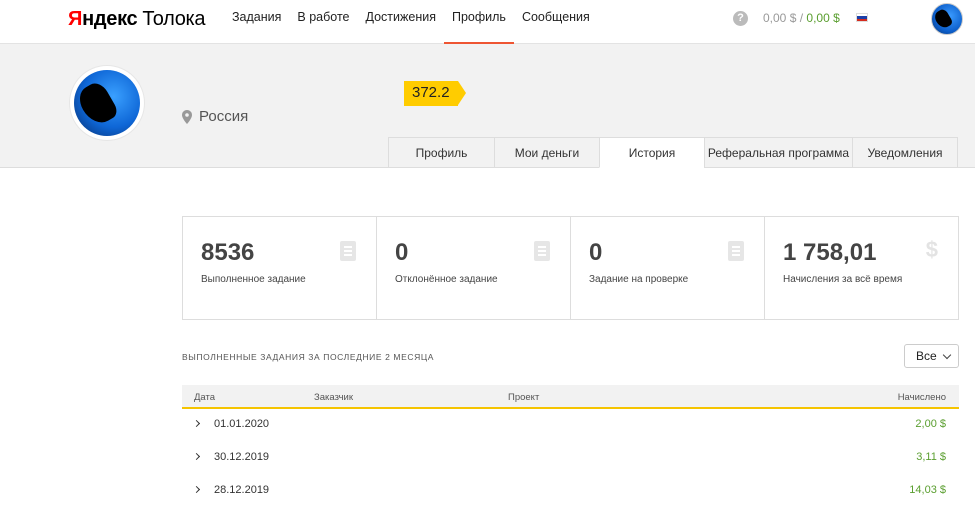 This screenshot has height=508, width=975. What do you see at coordinates (778, 152) in the screenshot?
I see `tab-referral-program: Реферальная программа` at bounding box center [778, 152].